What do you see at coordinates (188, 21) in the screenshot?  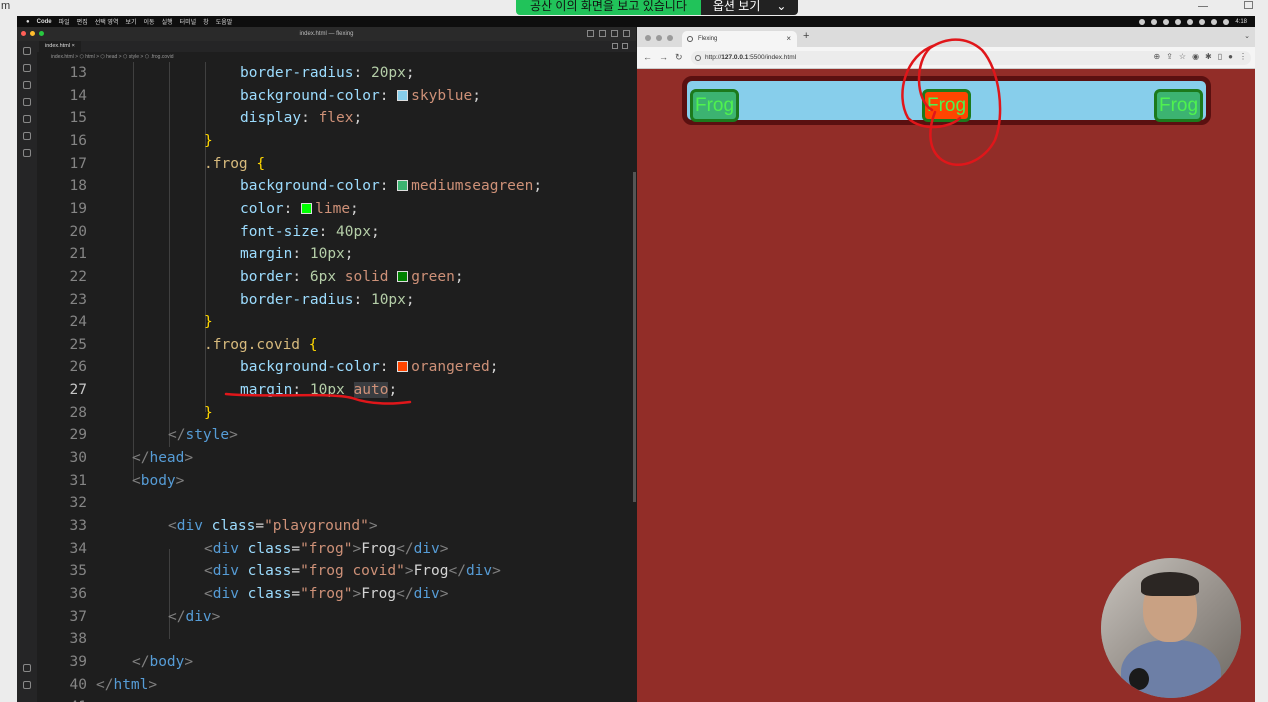 I see `menu-terminal: 터미널` at bounding box center [188, 21].